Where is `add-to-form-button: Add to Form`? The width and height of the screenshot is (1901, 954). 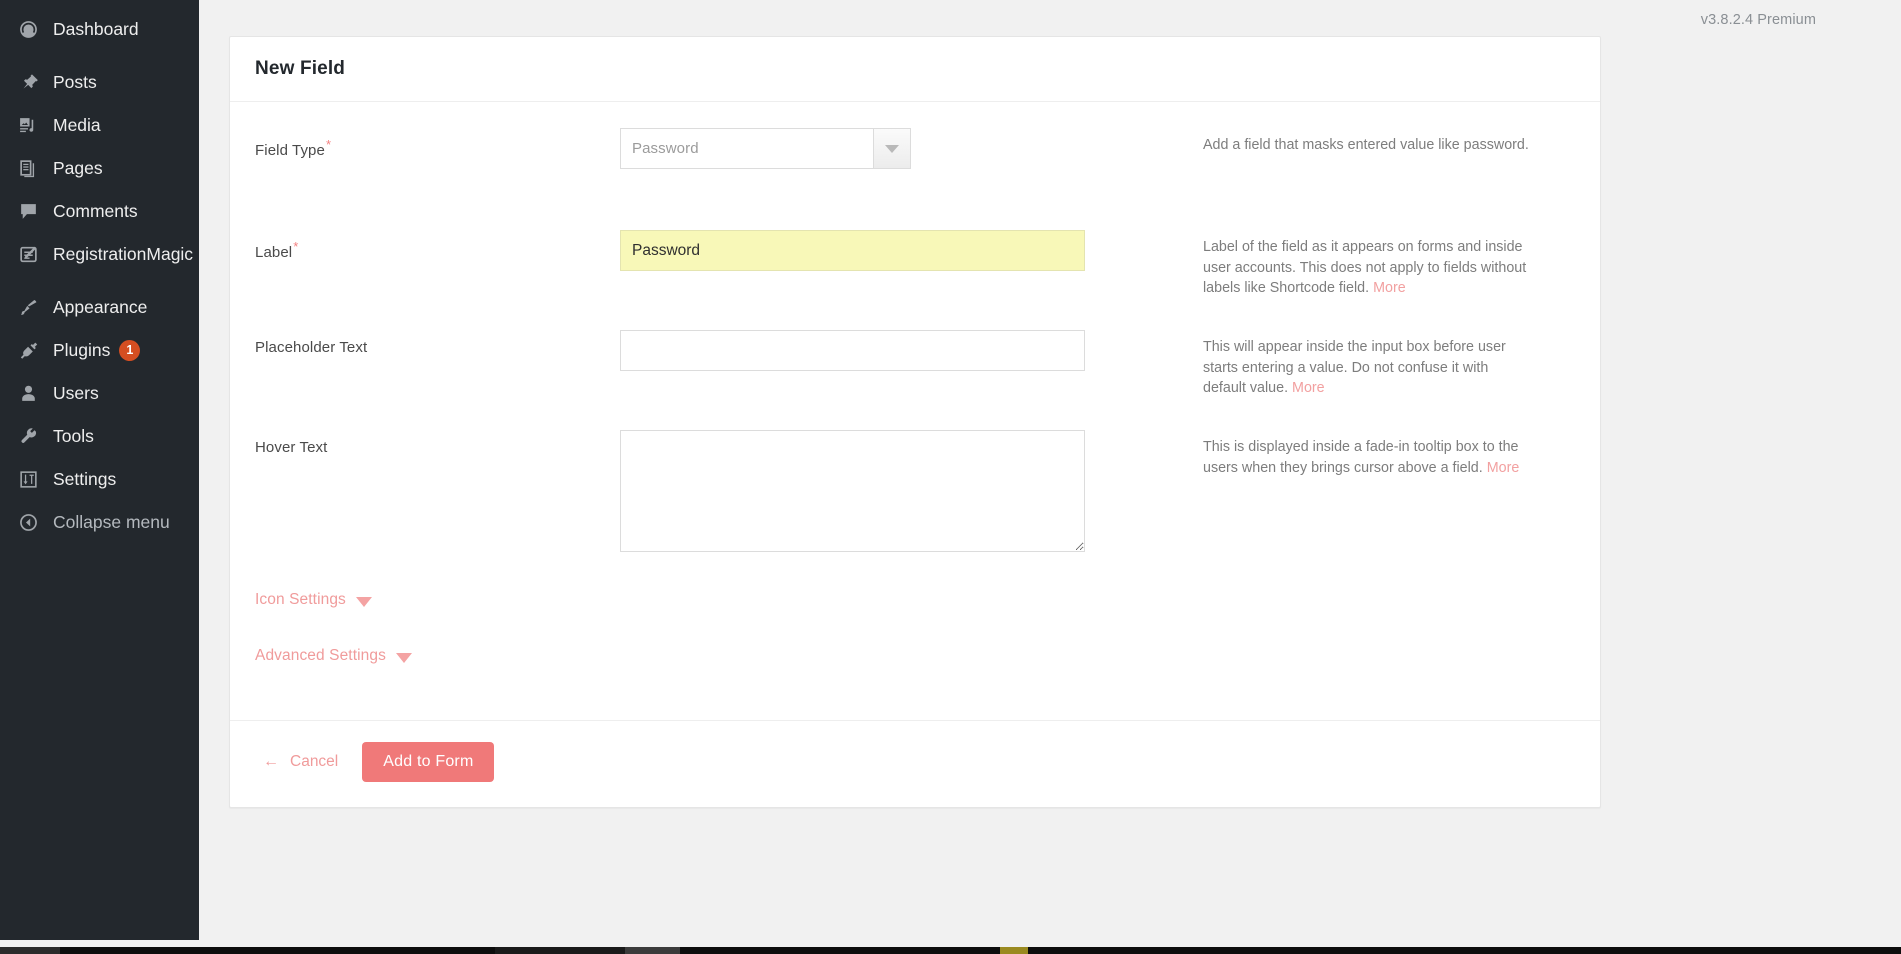
add-to-form-button: Add to Form is located at coordinates (428, 762).